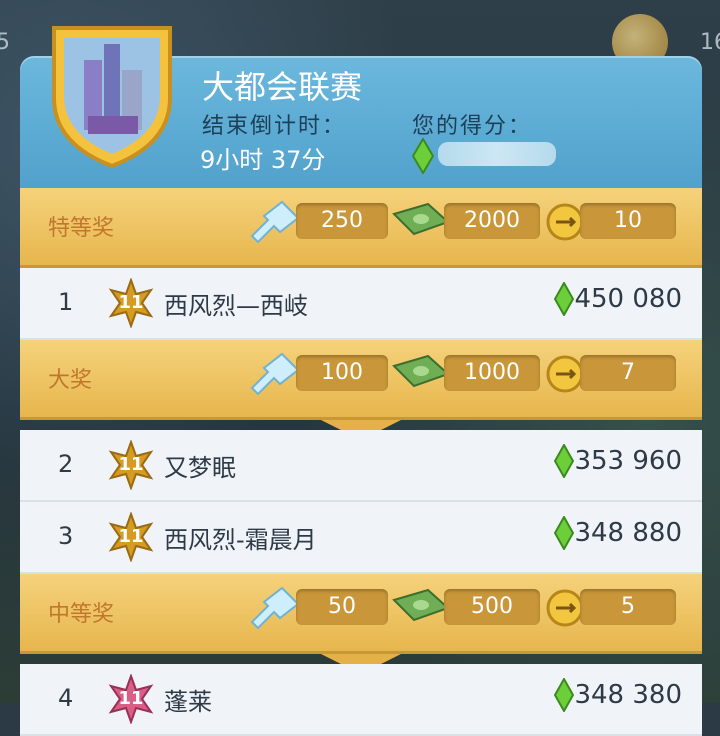 The width and height of the screenshot is (720, 736). What do you see at coordinates (236, 306) in the screenshot?
I see `player-name: 西风烈—西岐` at bounding box center [236, 306].